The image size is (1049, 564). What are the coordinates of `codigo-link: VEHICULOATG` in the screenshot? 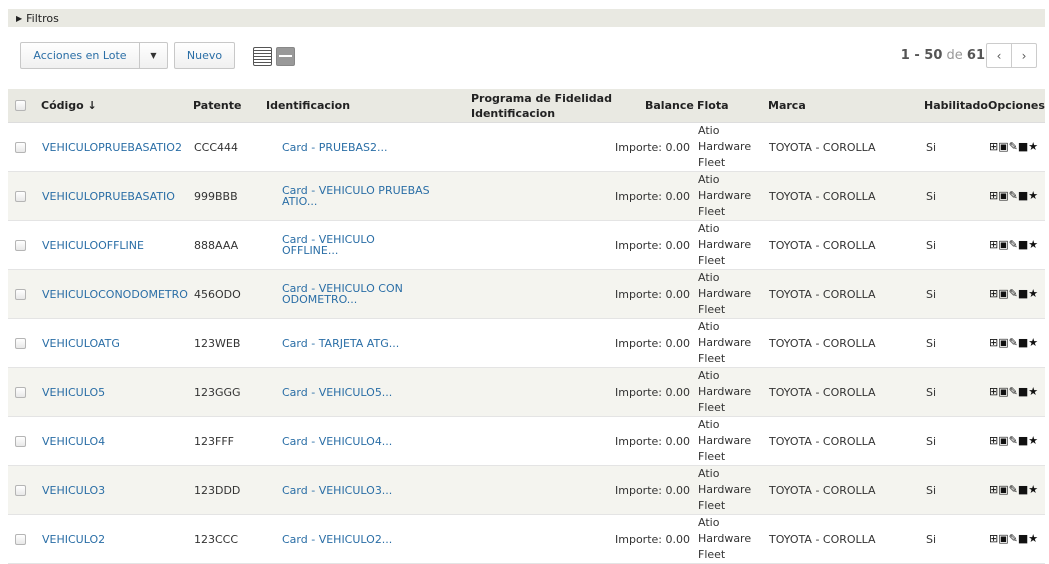 It's located at (81, 343).